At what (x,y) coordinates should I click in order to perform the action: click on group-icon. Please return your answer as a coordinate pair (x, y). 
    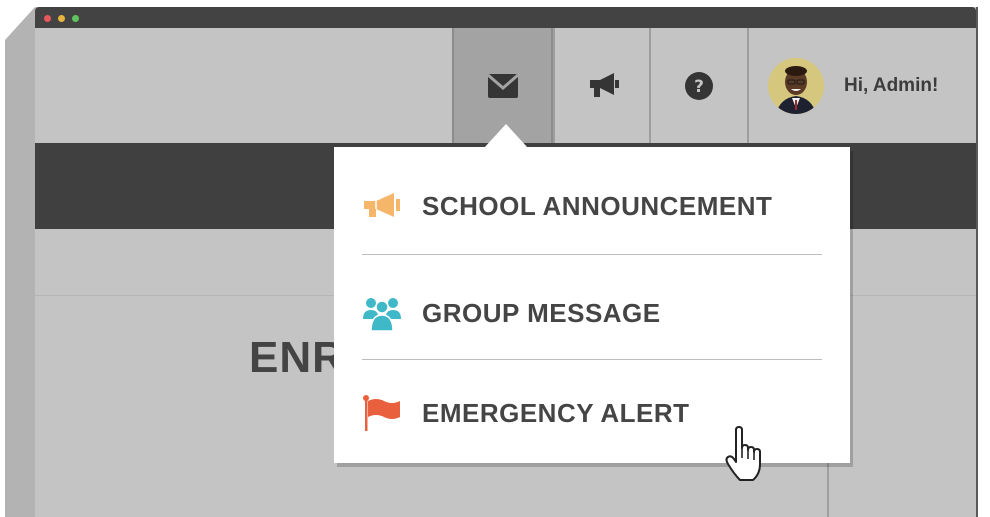
    Looking at the image, I should click on (382, 313).